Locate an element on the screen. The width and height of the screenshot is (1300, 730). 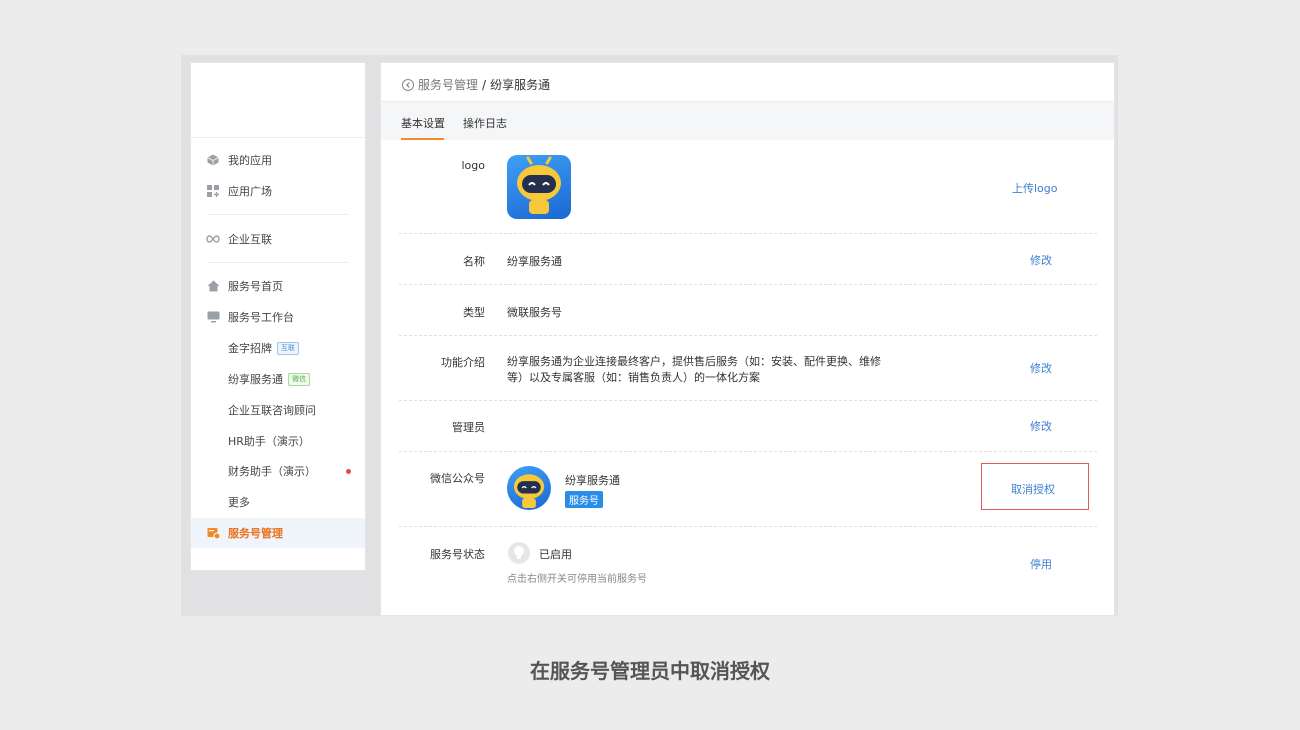
sidebar-item-label: 我的应用 is located at coordinates (250, 160).